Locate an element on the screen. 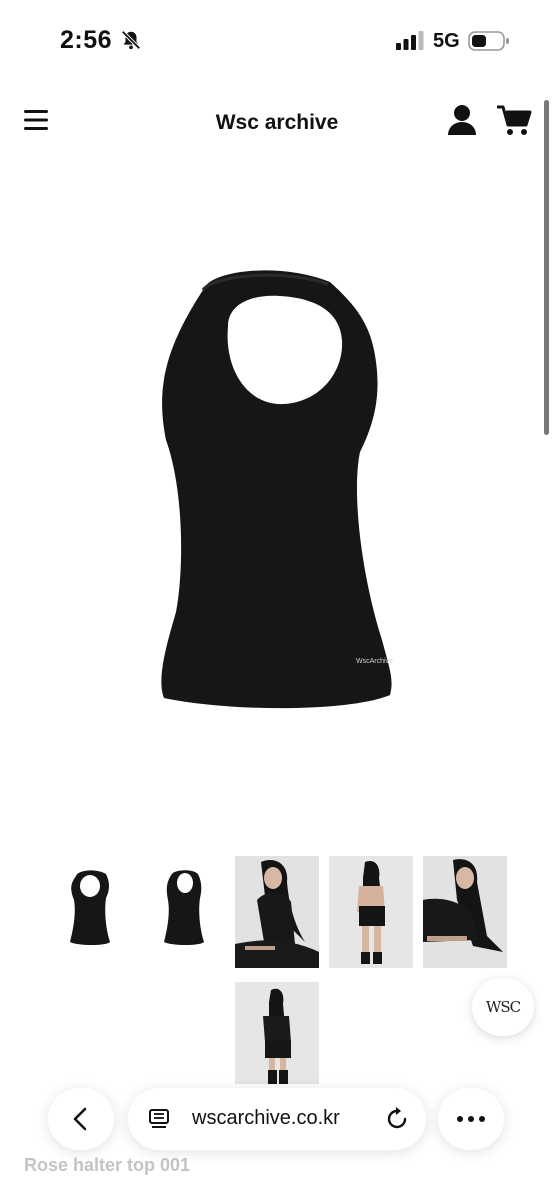  battery-icon is located at coordinates (488, 41).